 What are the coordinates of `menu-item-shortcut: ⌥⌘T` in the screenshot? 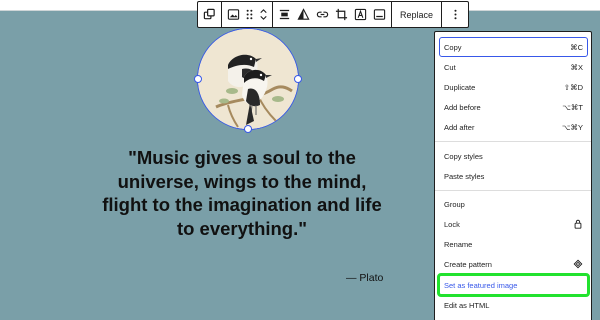 It's located at (572, 107).